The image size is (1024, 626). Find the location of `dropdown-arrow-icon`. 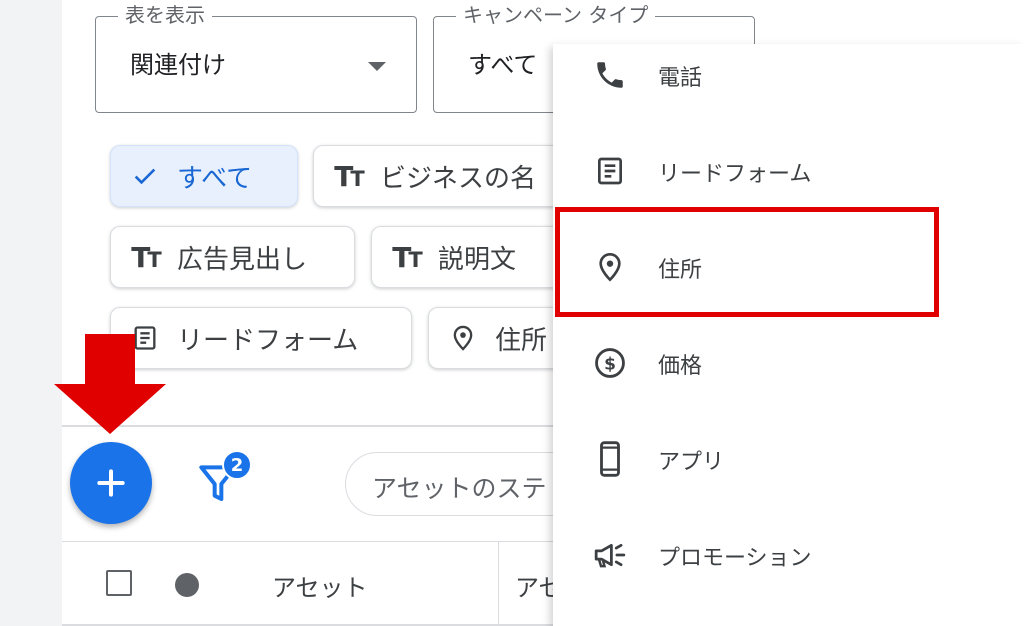

dropdown-arrow-icon is located at coordinates (377, 66).